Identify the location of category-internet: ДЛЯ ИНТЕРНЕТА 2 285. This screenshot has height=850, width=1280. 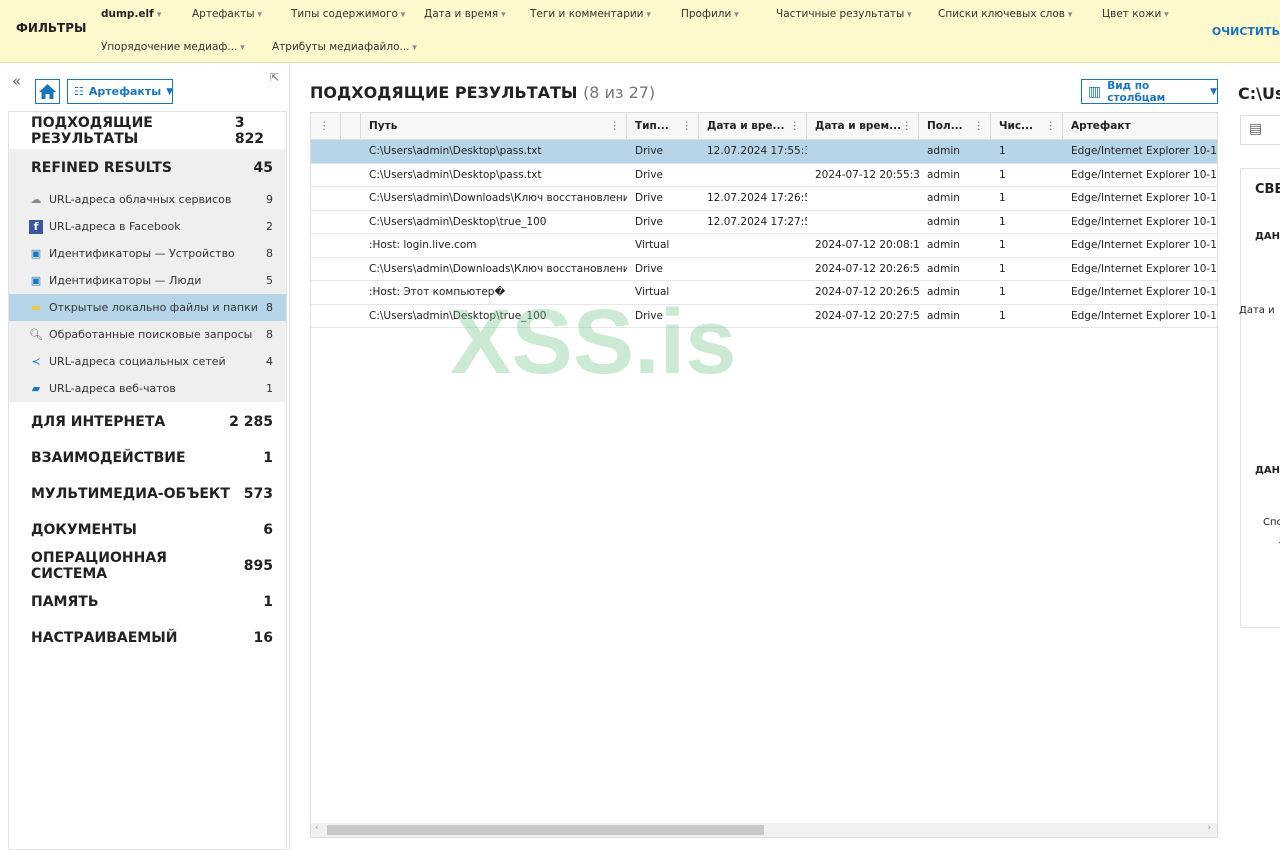
(147, 422).